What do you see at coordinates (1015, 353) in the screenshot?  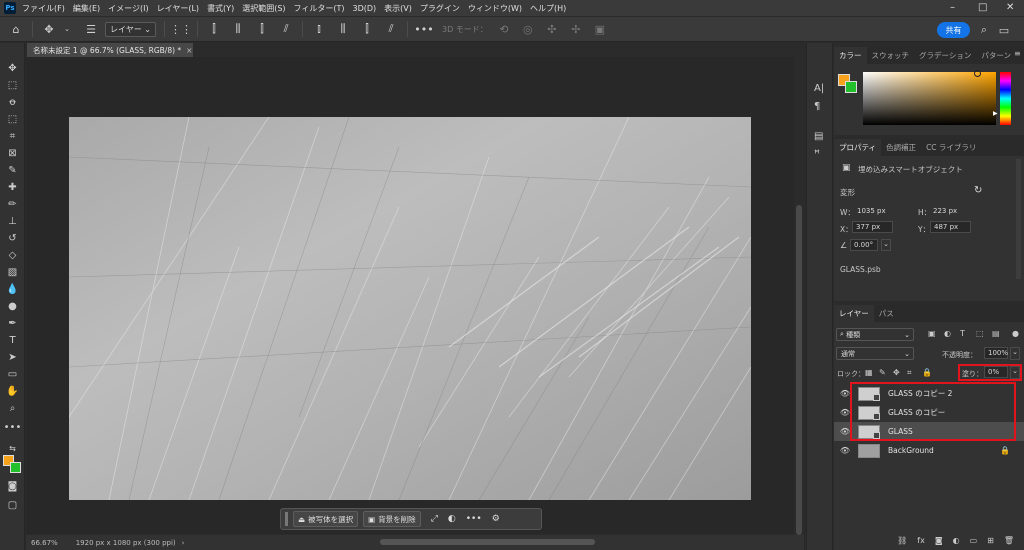 I see `opacity-dropdown-icon: ⌄` at bounding box center [1015, 353].